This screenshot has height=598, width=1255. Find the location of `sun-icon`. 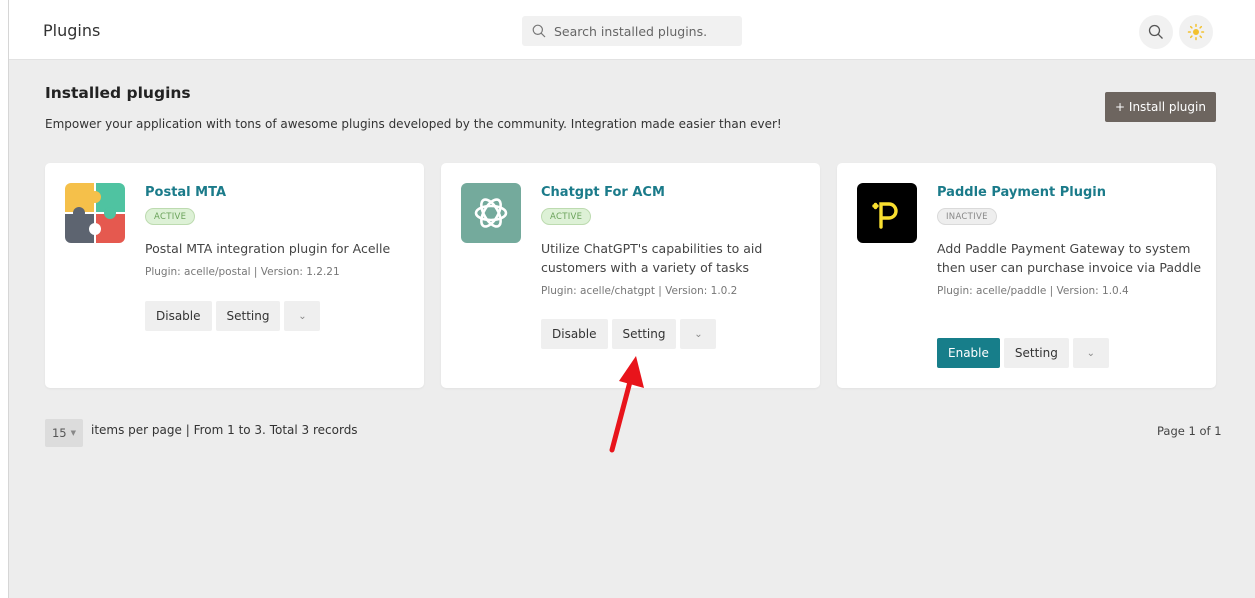

sun-icon is located at coordinates (1196, 32).